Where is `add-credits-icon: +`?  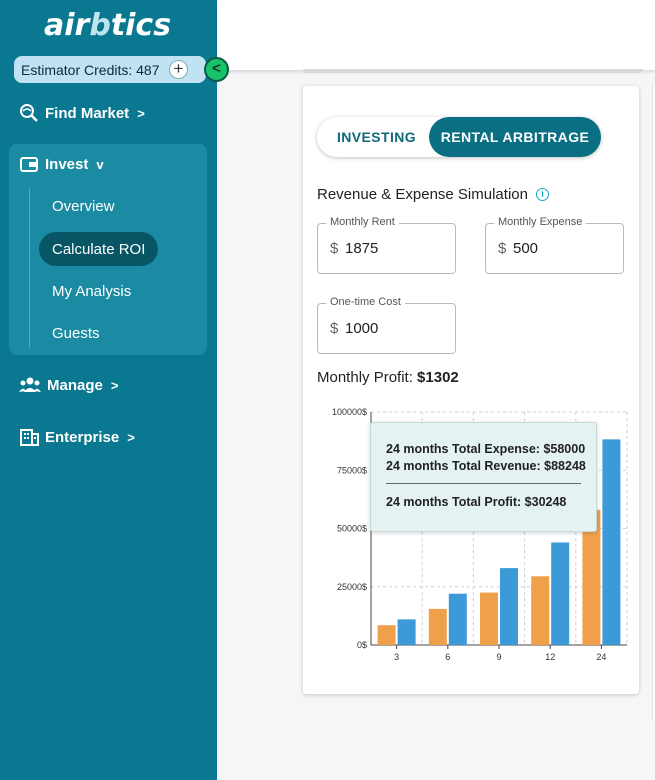 add-credits-icon: + is located at coordinates (178, 69).